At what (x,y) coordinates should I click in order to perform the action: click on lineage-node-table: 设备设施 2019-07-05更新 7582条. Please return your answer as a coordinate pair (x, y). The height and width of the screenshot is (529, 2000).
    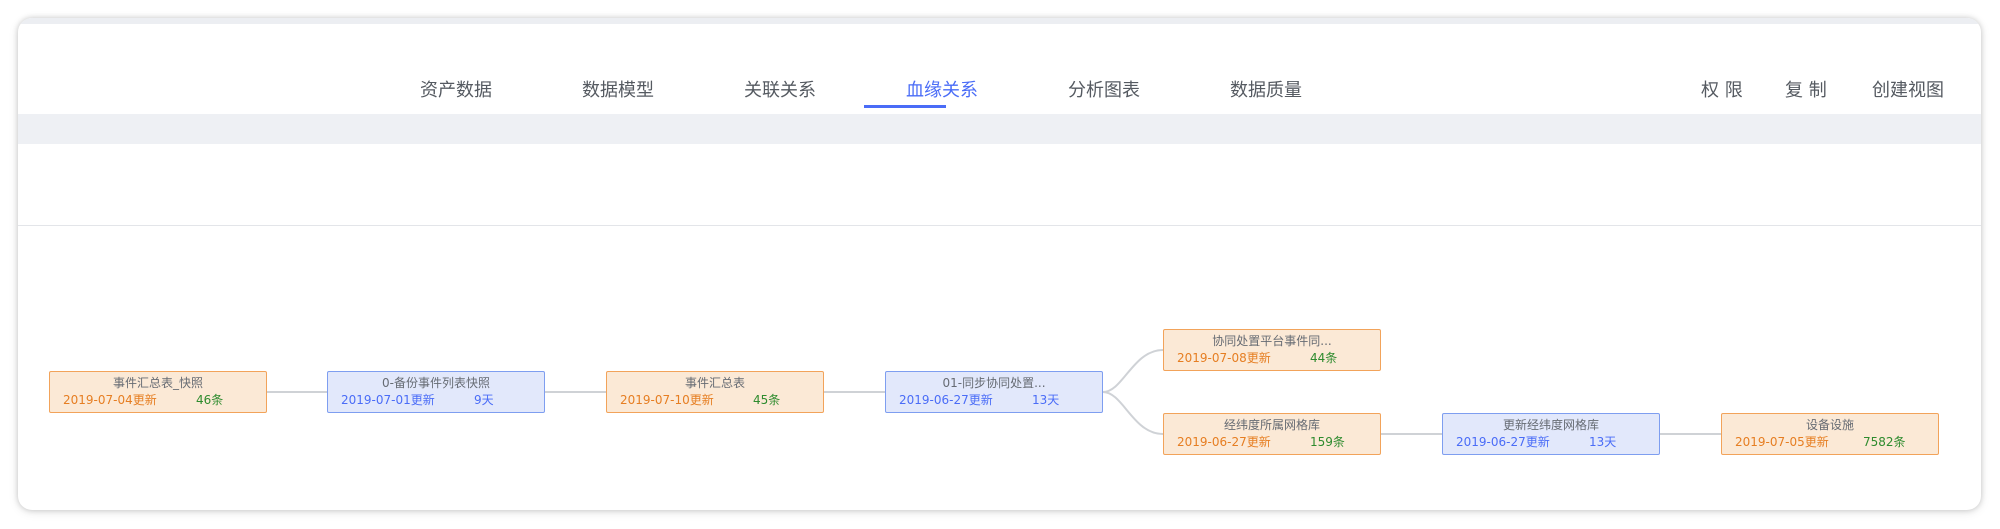
    Looking at the image, I should click on (1830, 434).